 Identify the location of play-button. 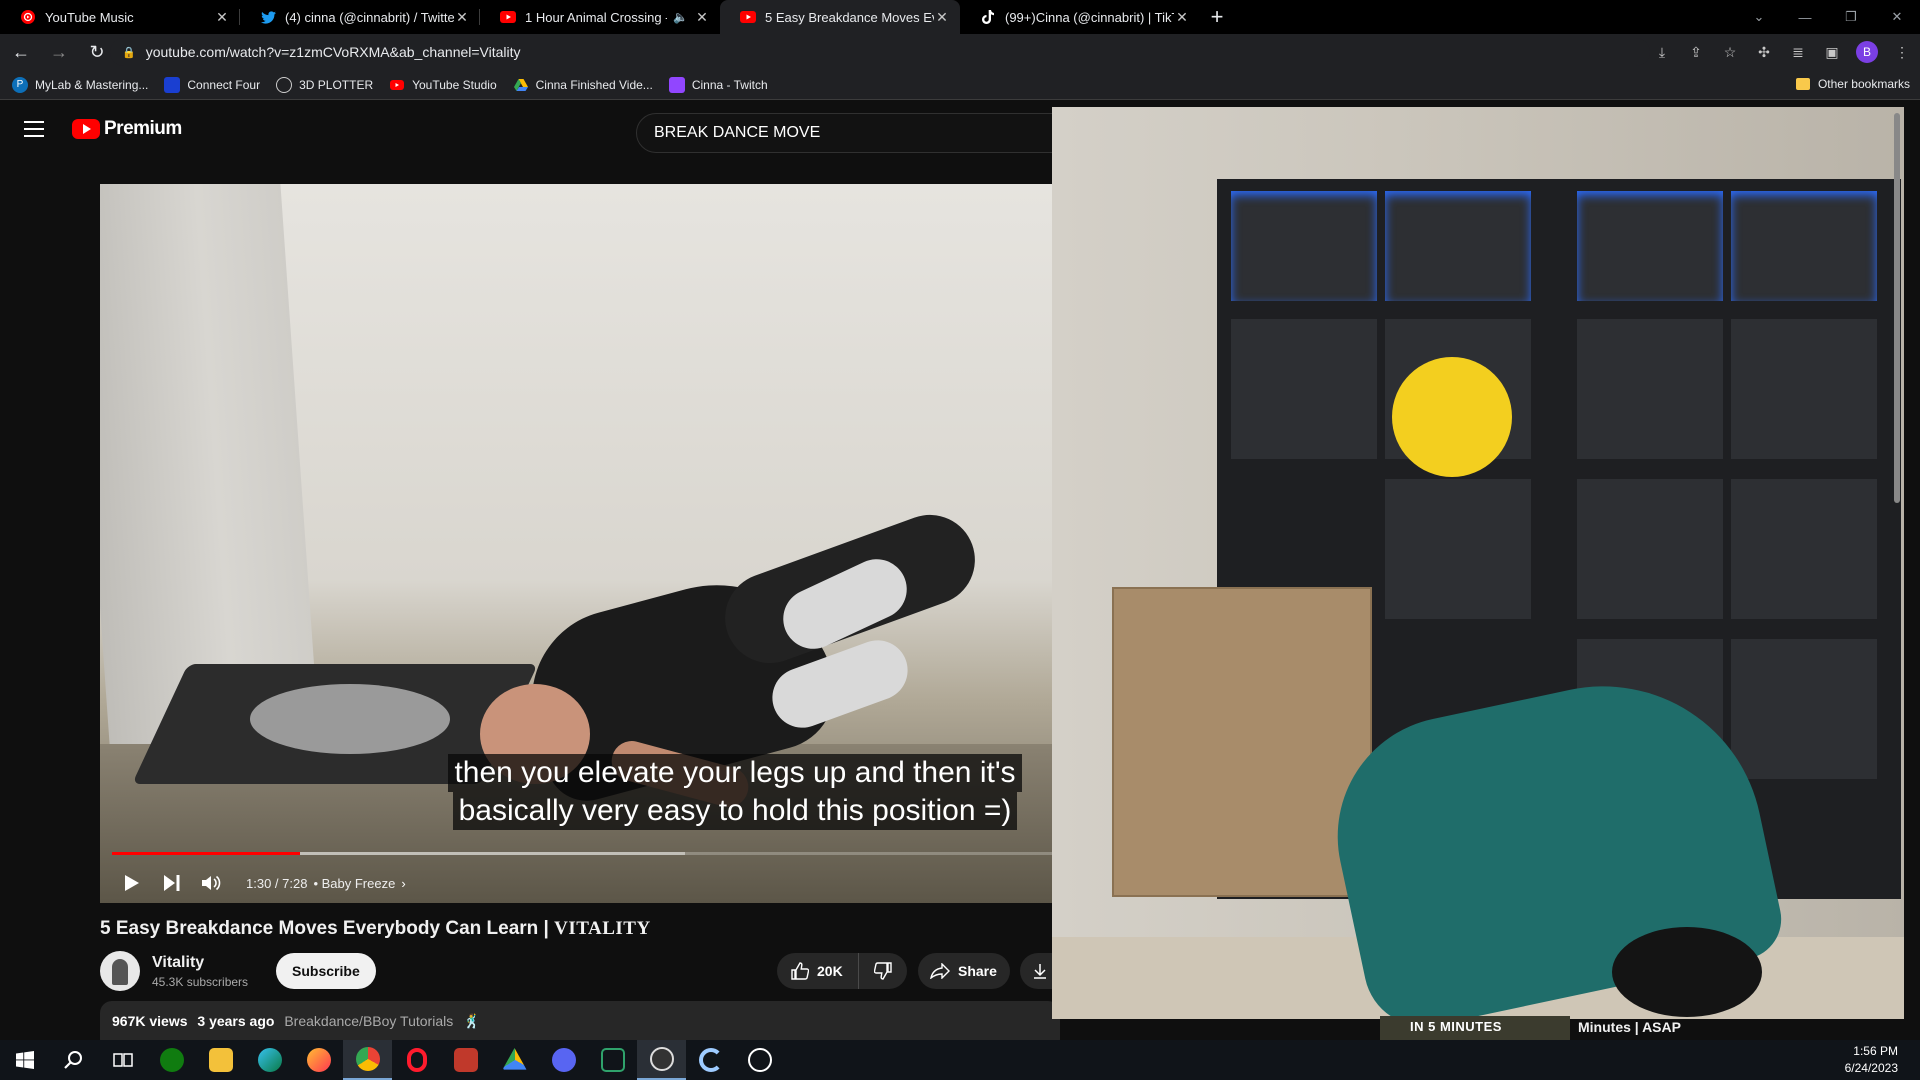
(132, 883).